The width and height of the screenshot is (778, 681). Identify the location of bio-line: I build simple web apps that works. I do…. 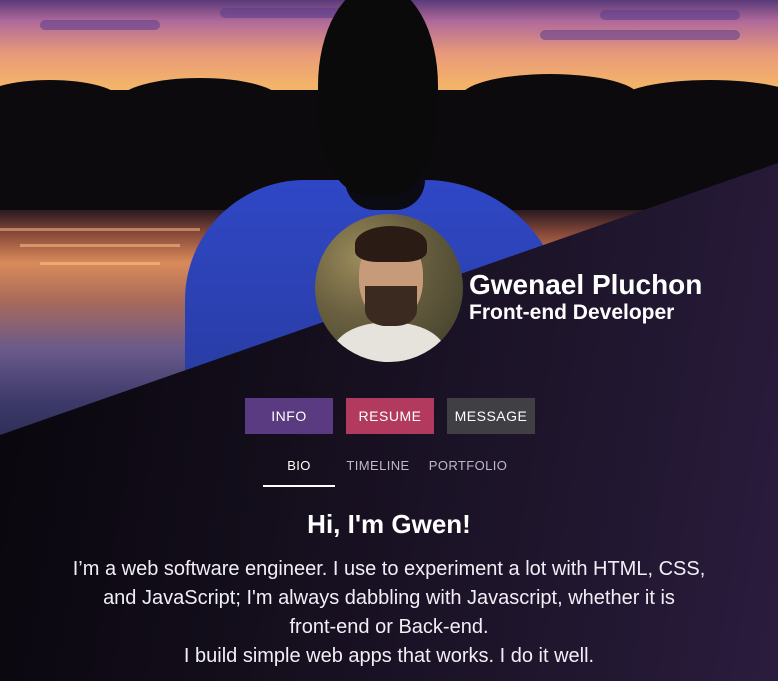
(389, 656).